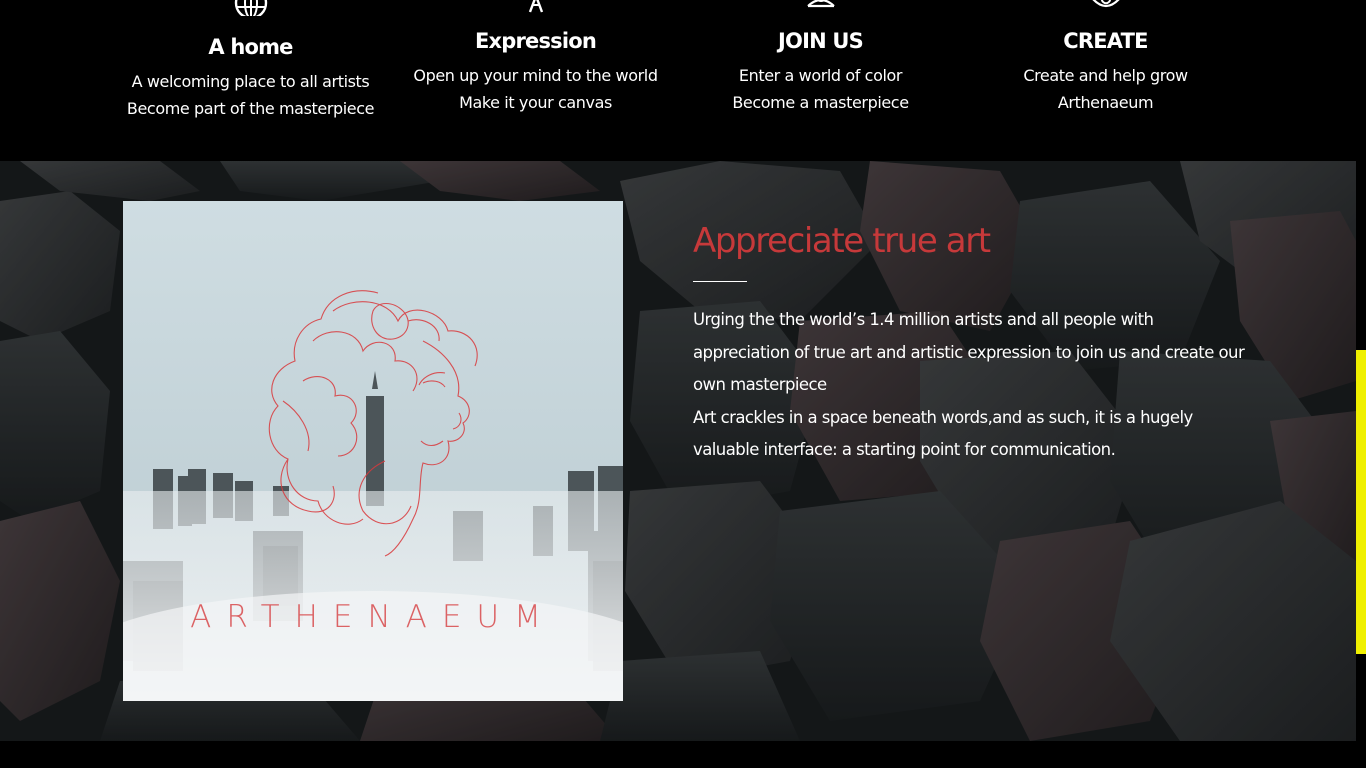 The height and width of the screenshot is (768, 1366). What do you see at coordinates (250, 81) in the screenshot?
I see `feature-line: A welcoming place to all artists` at bounding box center [250, 81].